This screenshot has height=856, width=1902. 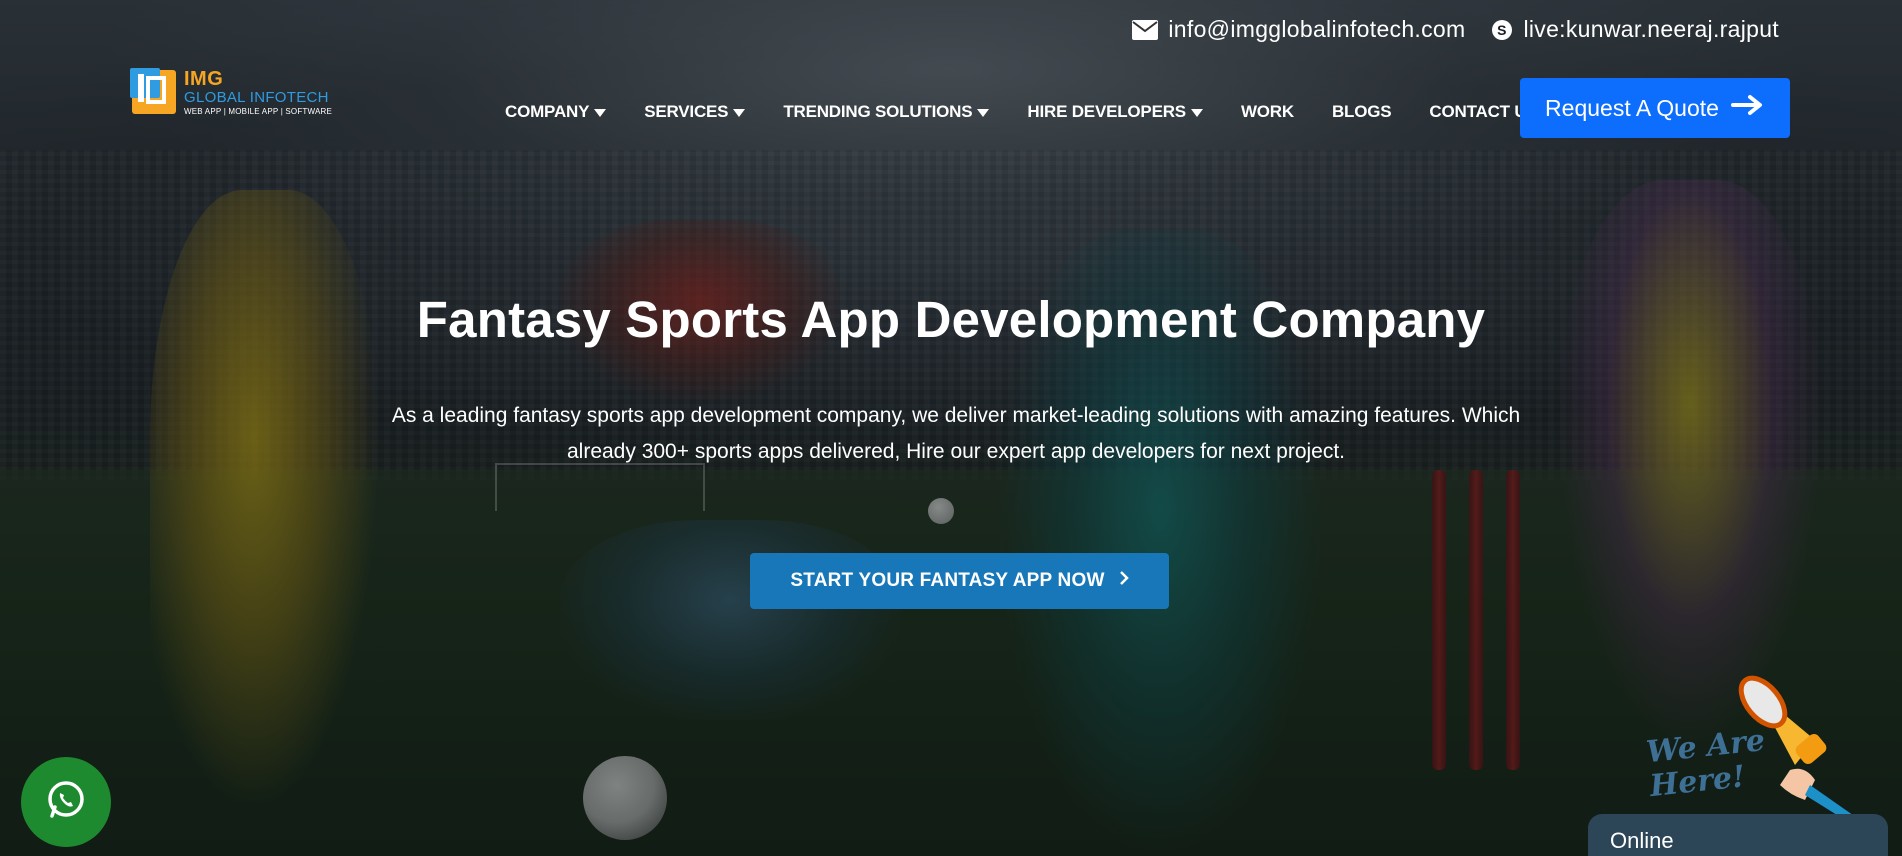 What do you see at coordinates (1106, 111) in the screenshot?
I see `nav-label: HIRE DEVELOPERS` at bounding box center [1106, 111].